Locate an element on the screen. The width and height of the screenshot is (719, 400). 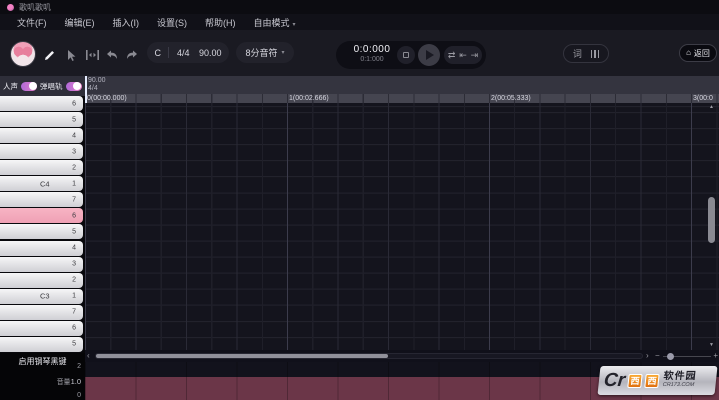
play-icon is located at coordinates (430, 55).